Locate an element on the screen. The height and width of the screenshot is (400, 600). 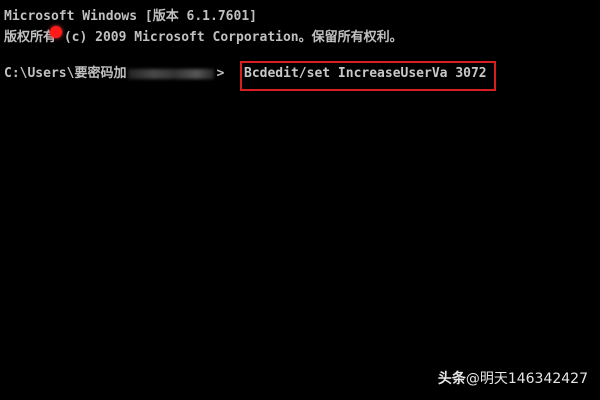
typed-command: Bcdedit/set IncreaseUserVa 3072 is located at coordinates (365, 74).